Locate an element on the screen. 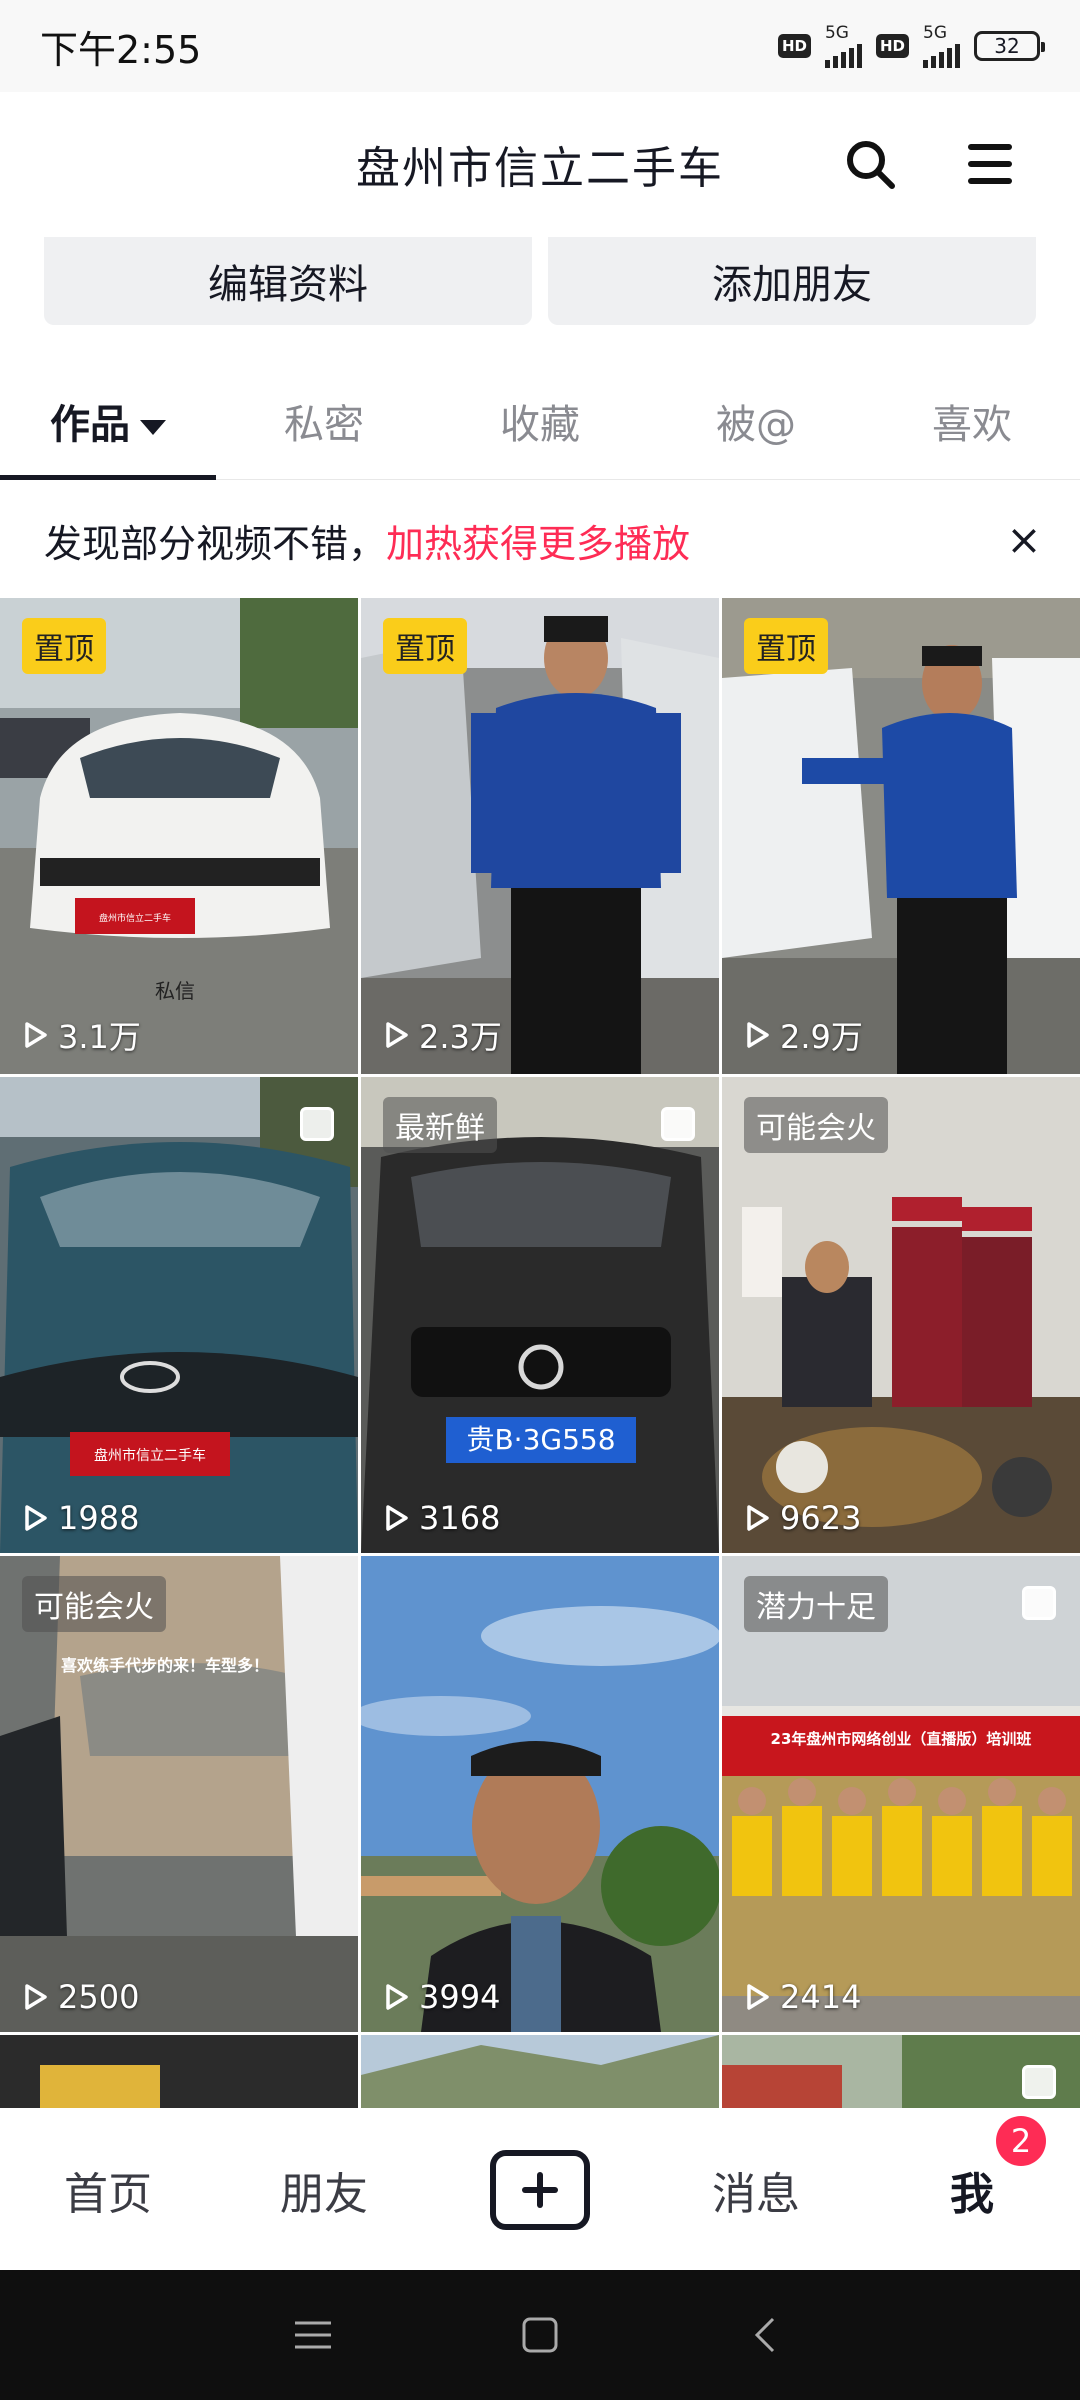 Image resolution: width=1080 pixels, height=2400 pixels. play-count: 2414 is located at coordinates (800, 1997).